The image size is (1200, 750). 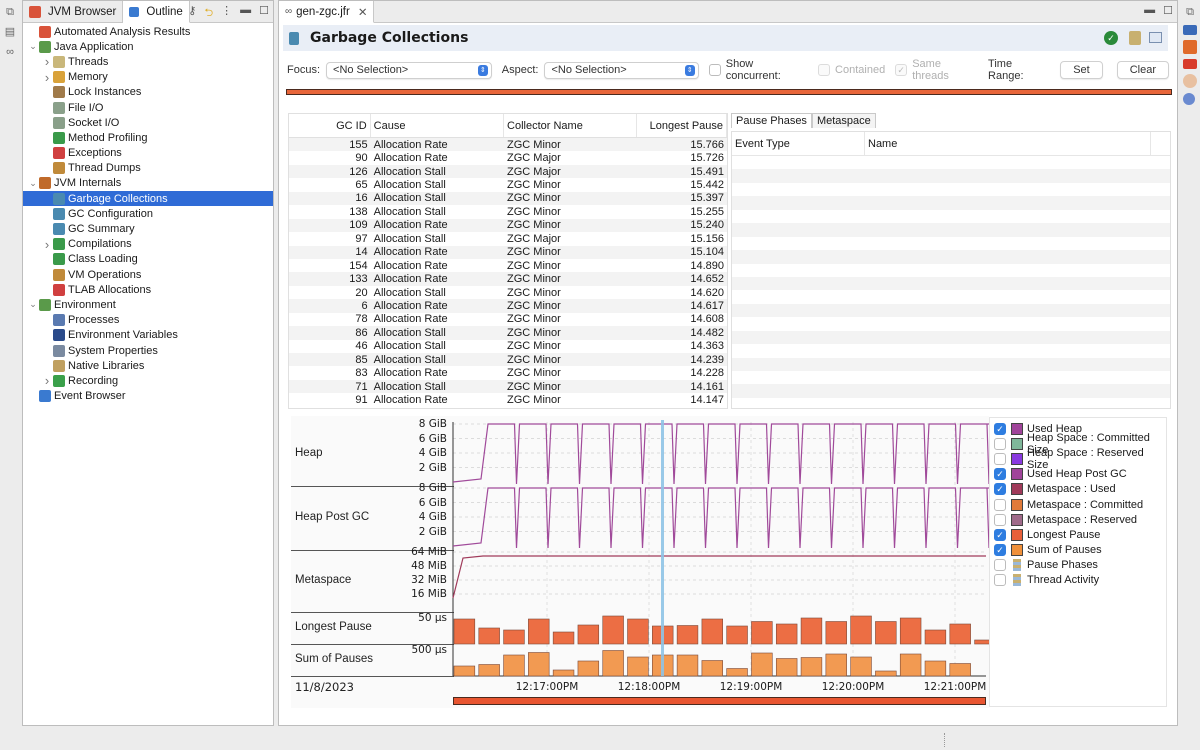 What do you see at coordinates (1078, 550) in the screenshot?
I see `legend-item: ✓ Sum of Pauses` at bounding box center [1078, 550].